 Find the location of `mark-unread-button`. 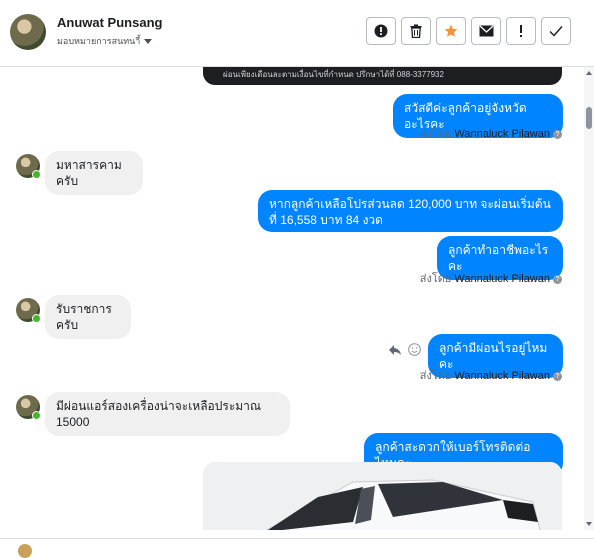

mark-unread-button is located at coordinates (486, 31).